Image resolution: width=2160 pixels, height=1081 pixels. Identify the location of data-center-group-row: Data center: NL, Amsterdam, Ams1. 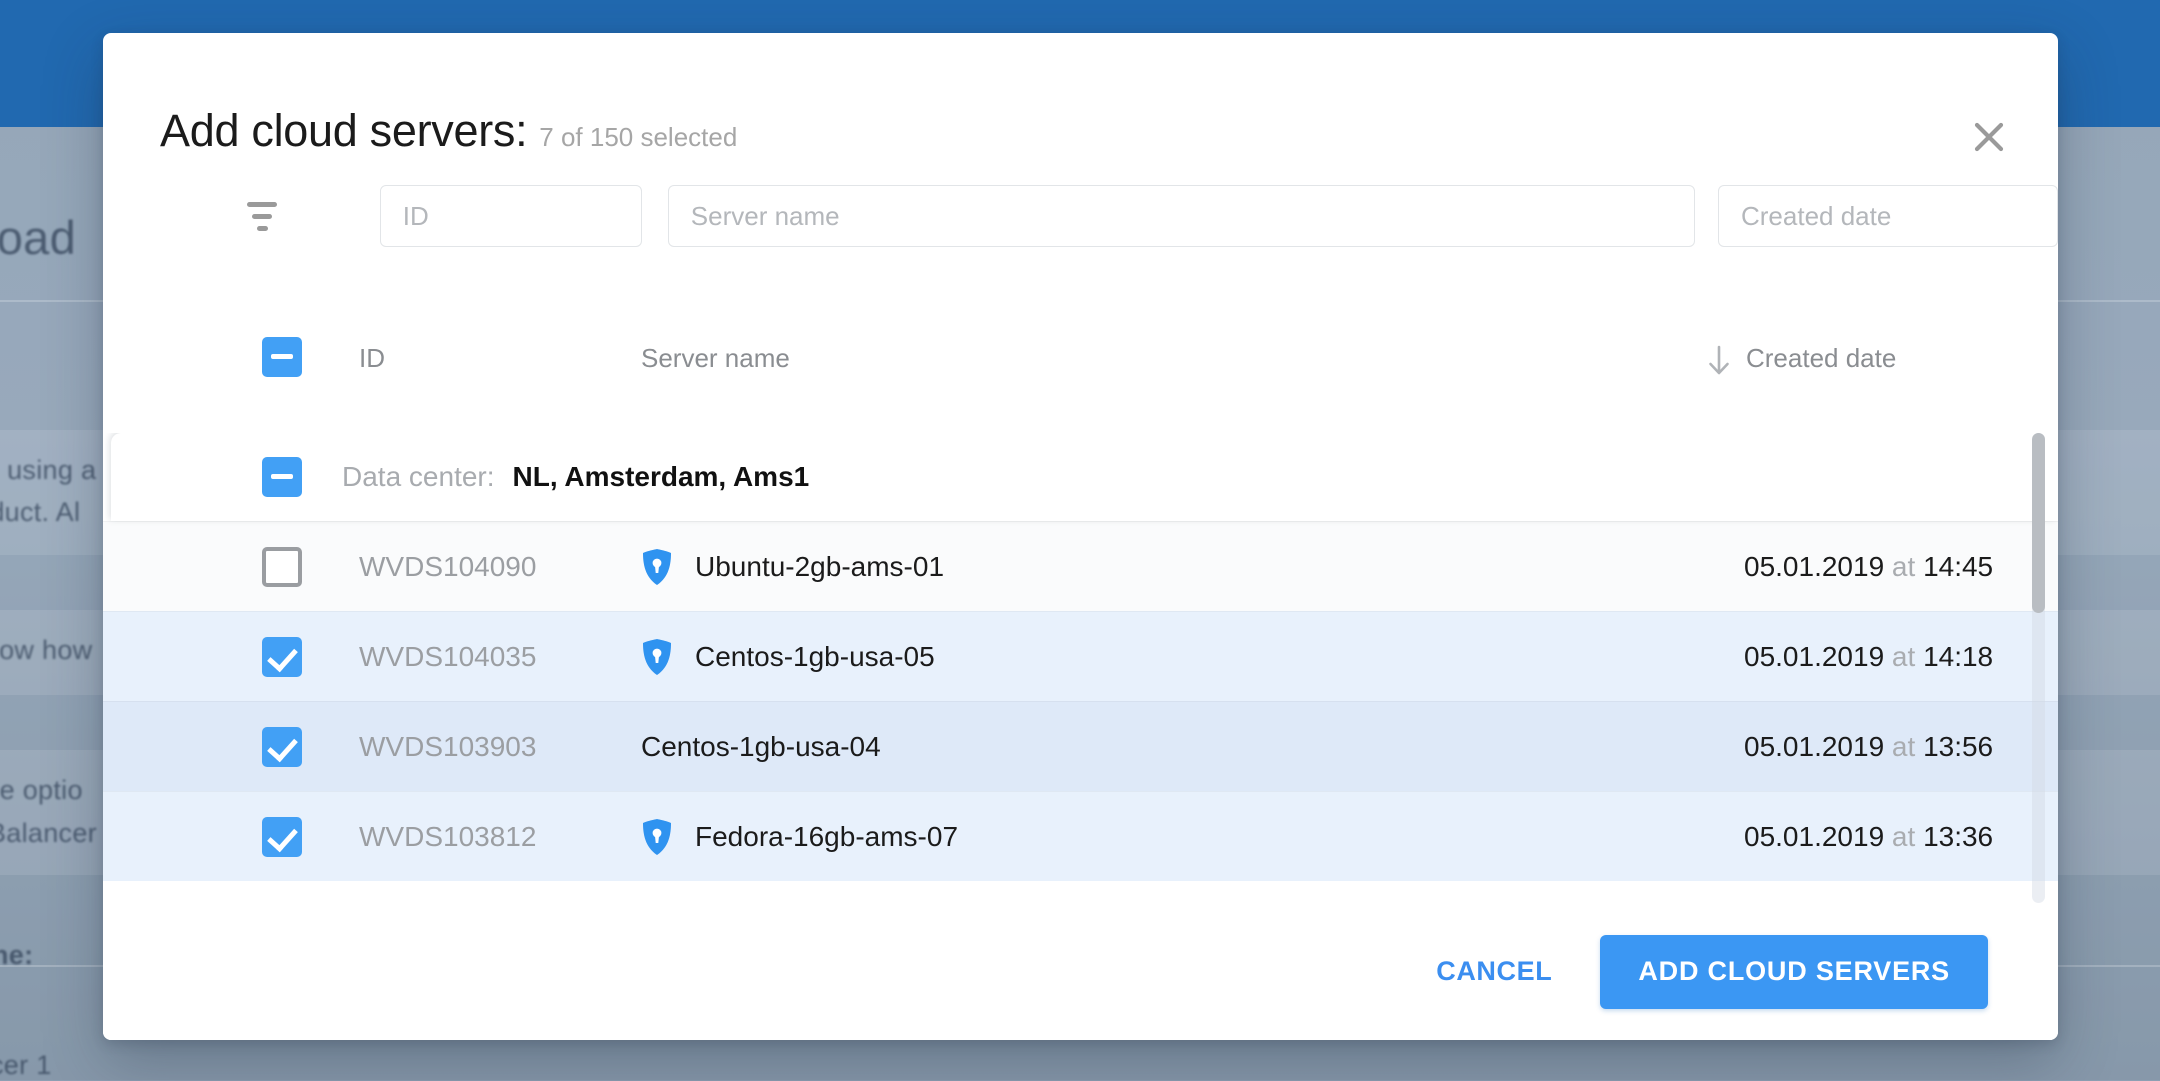
(1084, 477).